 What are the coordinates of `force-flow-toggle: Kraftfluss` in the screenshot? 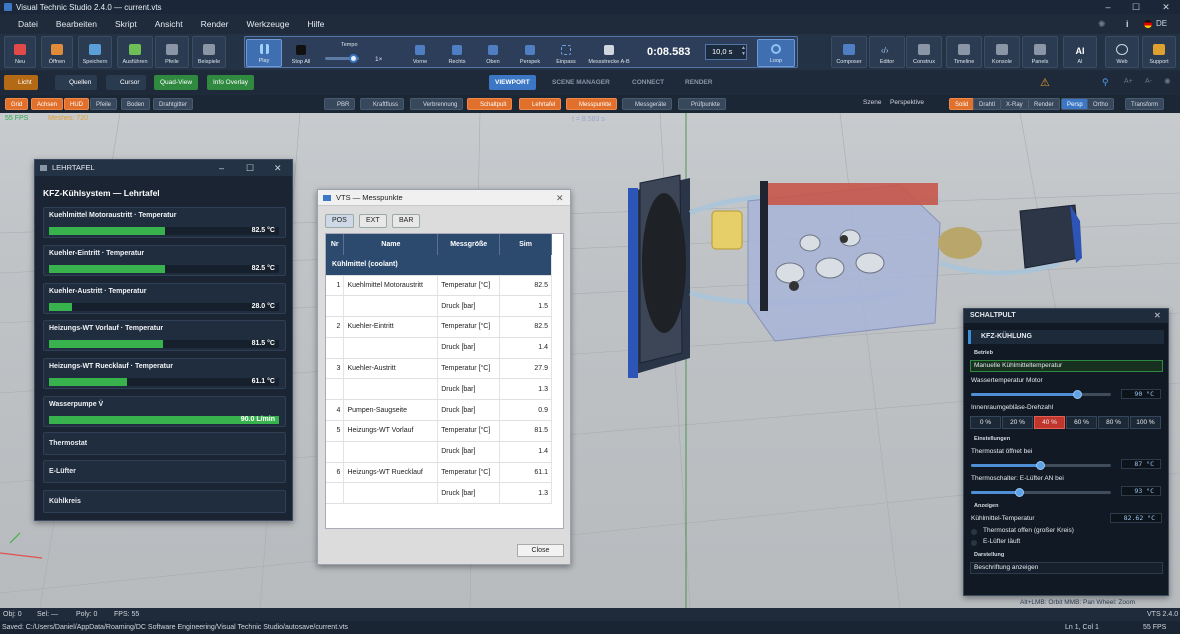 It's located at (382, 104).